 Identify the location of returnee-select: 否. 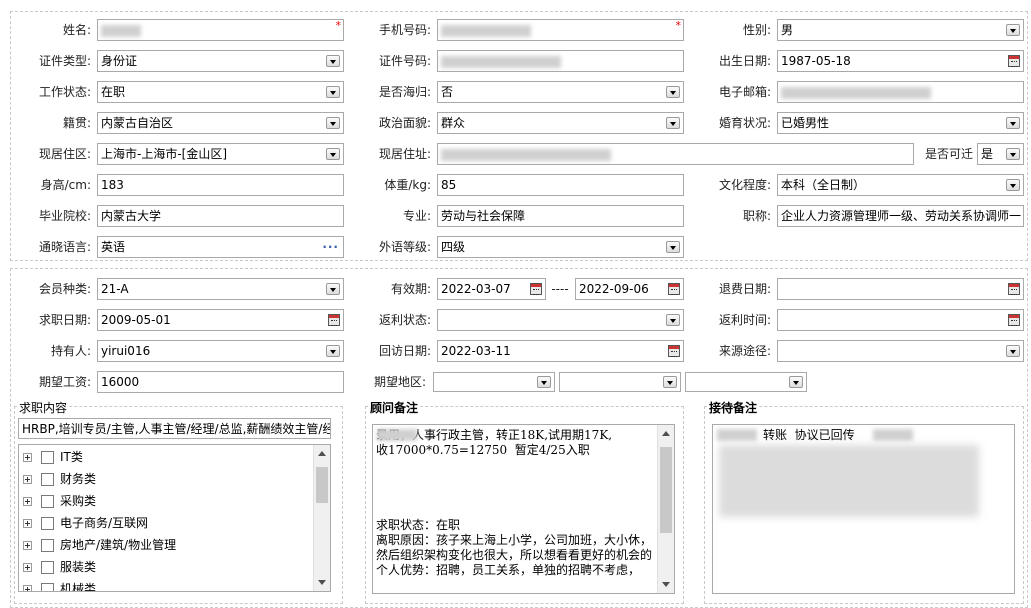
(560, 92).